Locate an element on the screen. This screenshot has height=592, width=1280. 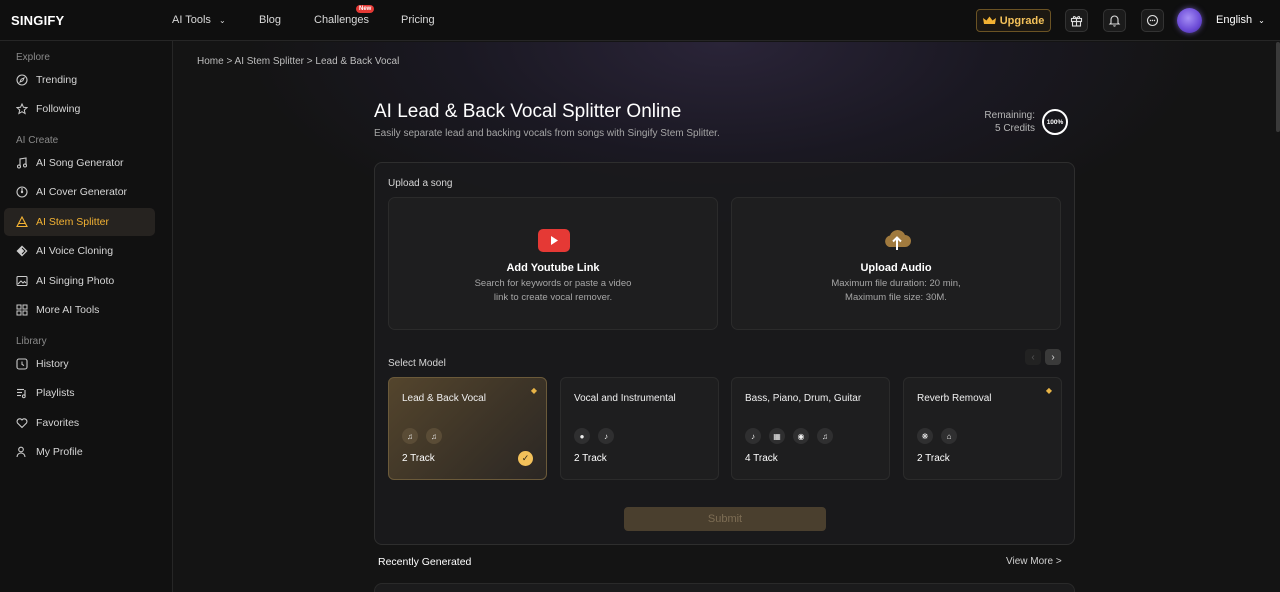
nav-challenges: Challenges is located at coordinates (341, 20).